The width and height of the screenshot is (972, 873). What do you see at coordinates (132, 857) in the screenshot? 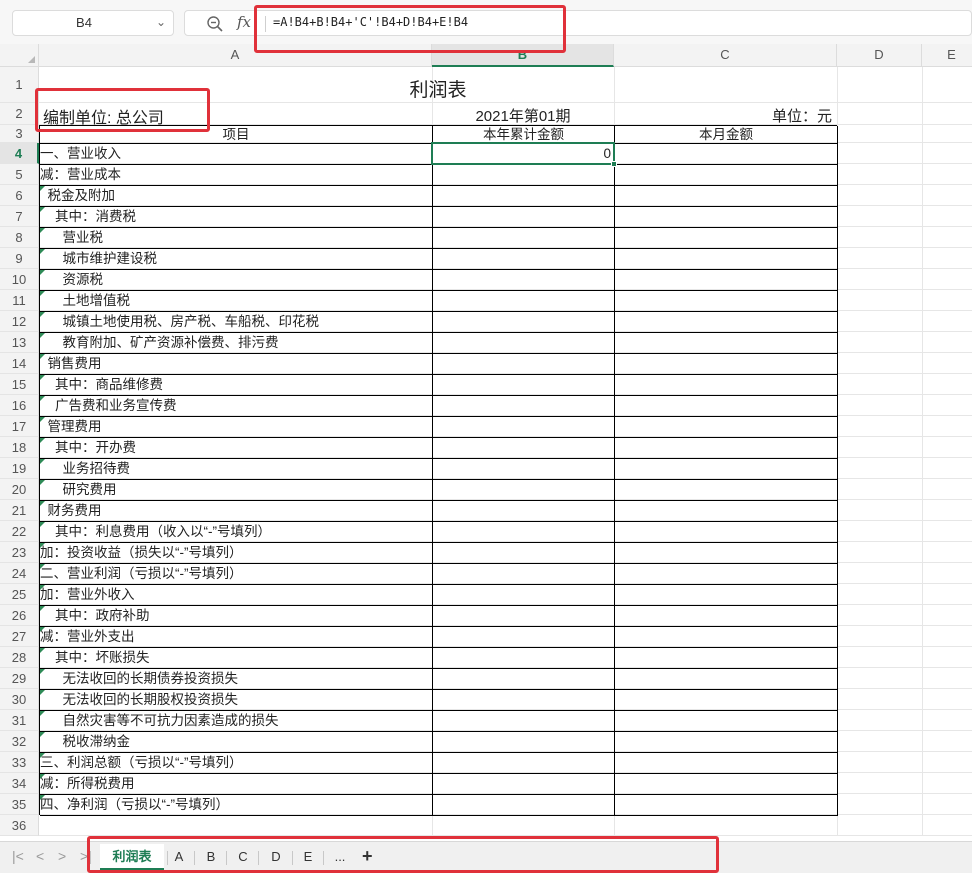
I see `sheet-tab-income-statement: 利润表` at bounding box center [132, 857].